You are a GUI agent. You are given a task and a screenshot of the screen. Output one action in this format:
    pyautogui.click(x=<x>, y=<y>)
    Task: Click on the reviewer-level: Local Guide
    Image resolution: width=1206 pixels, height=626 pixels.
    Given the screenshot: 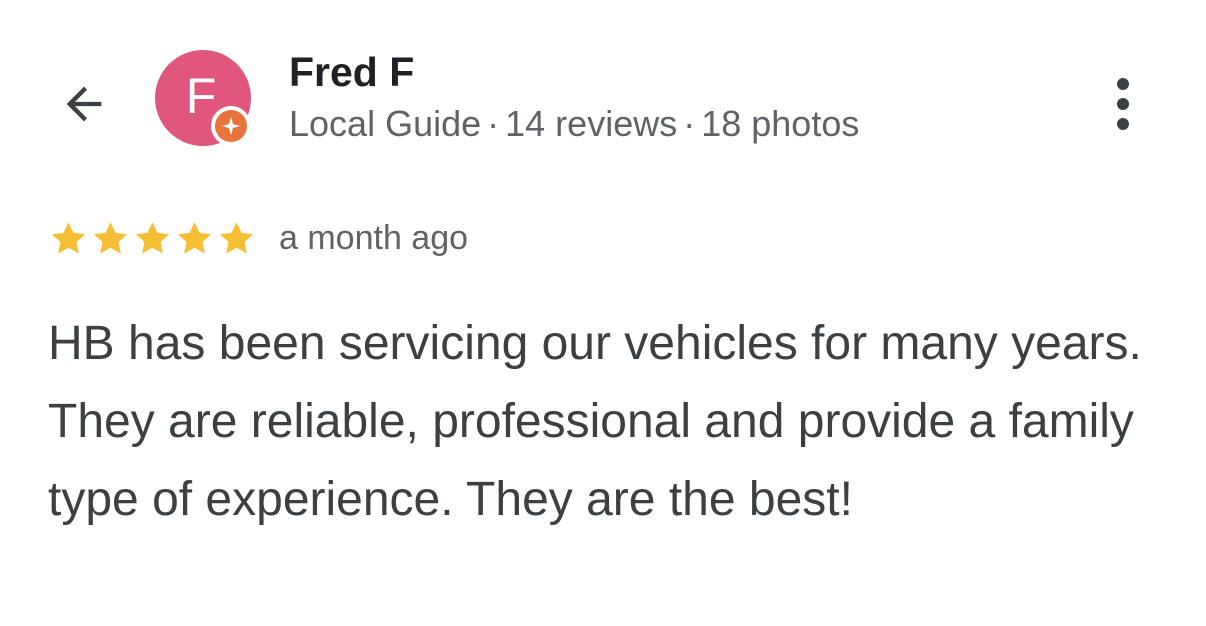 What is the action you would take?
    pyautogui.click(x=385, y=123)
    